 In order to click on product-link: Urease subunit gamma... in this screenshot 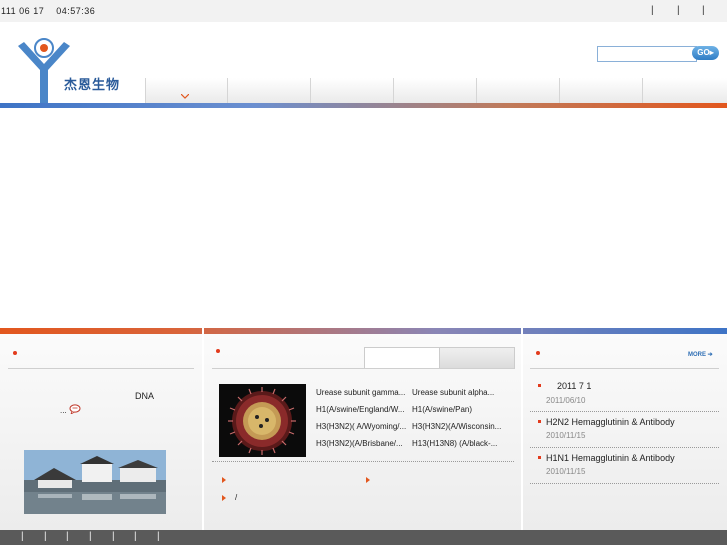, I will do `click(360, 392)`.